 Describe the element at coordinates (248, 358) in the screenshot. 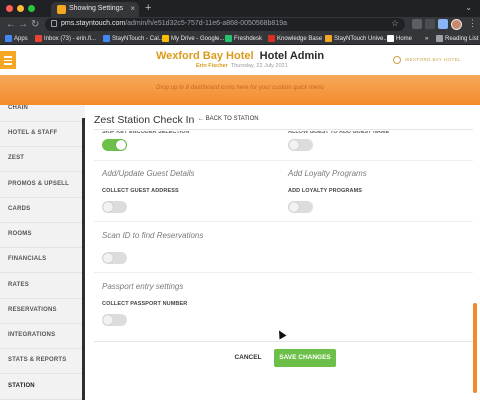

I see `cancel-button: CANCEL` at that location.